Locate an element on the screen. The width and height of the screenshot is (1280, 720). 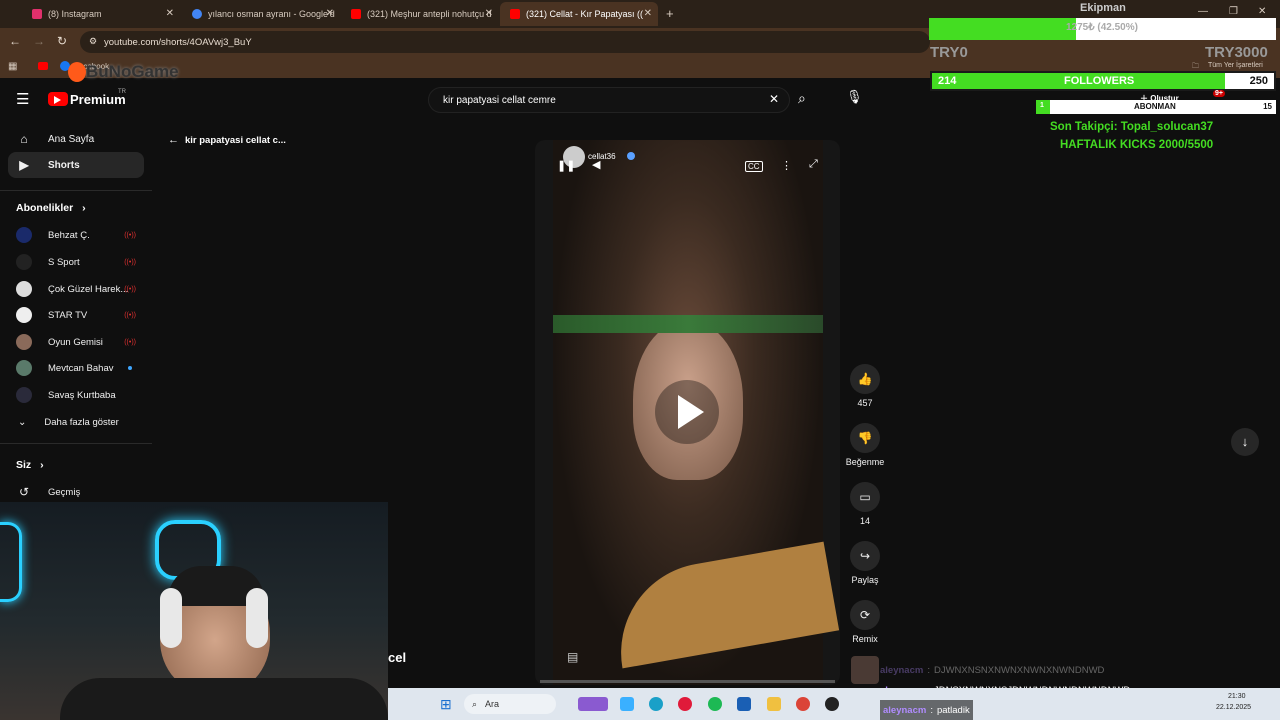
youtube-bookmark-icon is located at coordinates (43, 66).